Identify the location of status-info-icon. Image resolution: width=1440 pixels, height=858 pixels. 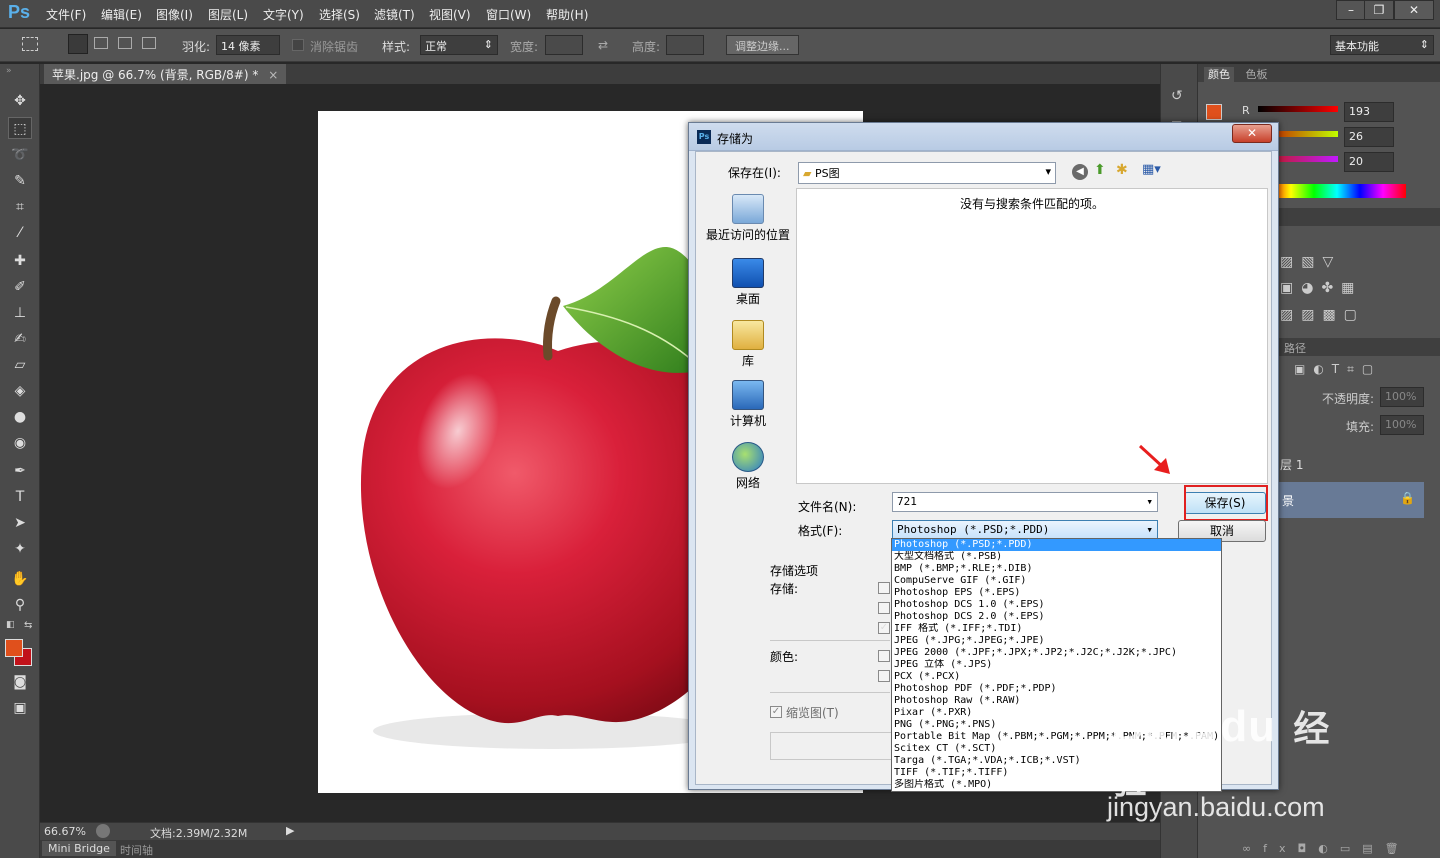
(103, 831).